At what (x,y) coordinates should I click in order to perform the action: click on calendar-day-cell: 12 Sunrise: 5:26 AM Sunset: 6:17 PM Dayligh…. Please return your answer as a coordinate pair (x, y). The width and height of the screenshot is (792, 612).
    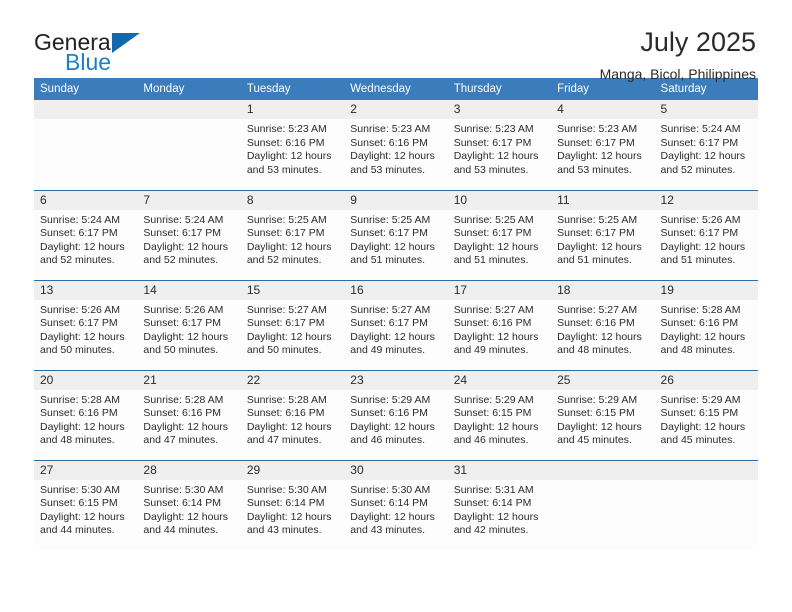
    Looking at the image, I should click on (706, 234).